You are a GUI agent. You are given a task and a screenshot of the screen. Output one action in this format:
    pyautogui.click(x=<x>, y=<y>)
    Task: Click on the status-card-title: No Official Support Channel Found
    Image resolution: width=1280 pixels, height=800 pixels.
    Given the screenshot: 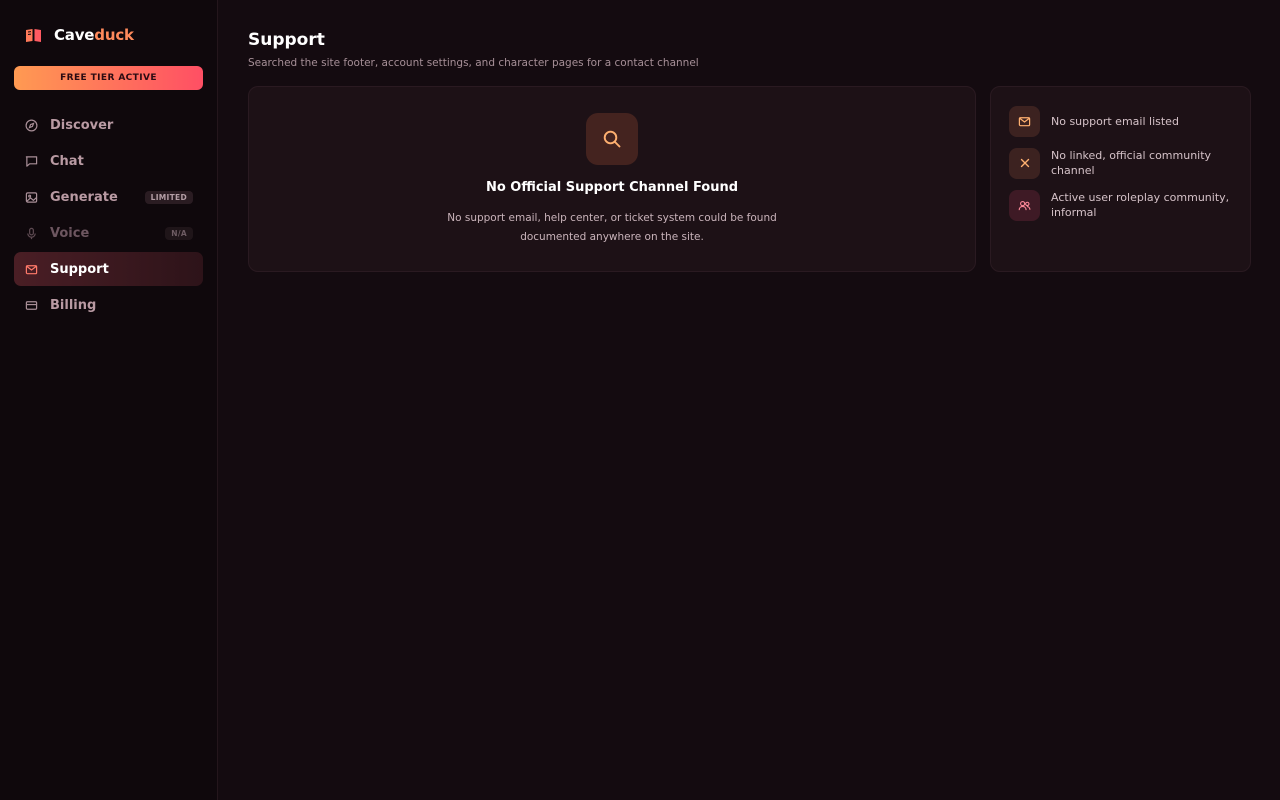 What is the action you would take?
    pyautogui.click(x=612, y=187)
    